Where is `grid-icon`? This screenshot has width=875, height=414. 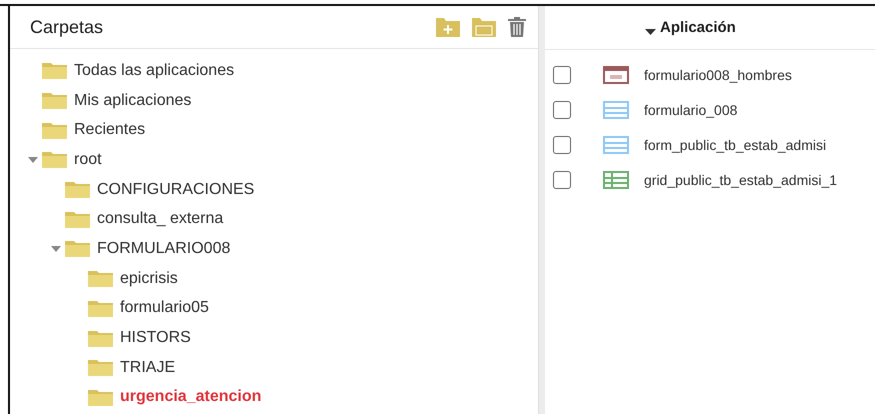 grid-icon is located at coordinates (616, 179).